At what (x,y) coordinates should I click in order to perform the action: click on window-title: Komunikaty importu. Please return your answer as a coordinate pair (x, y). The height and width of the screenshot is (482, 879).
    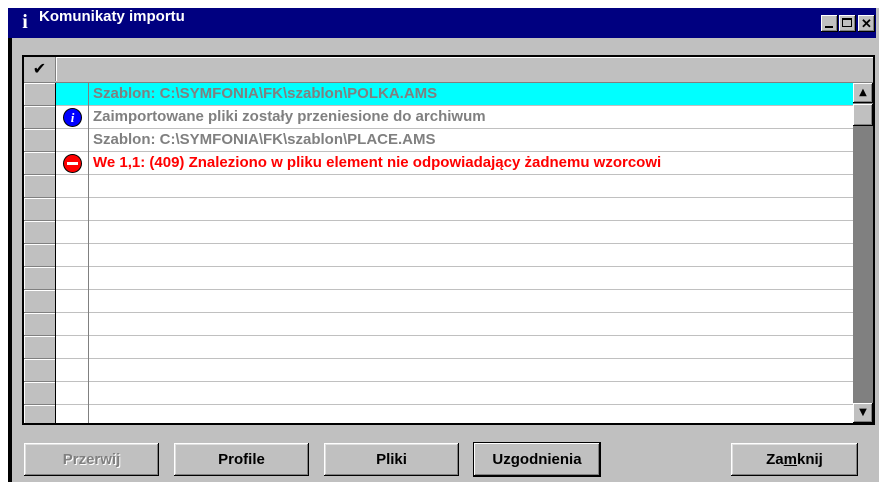
    Looking at the image, I should click on (112, 16).